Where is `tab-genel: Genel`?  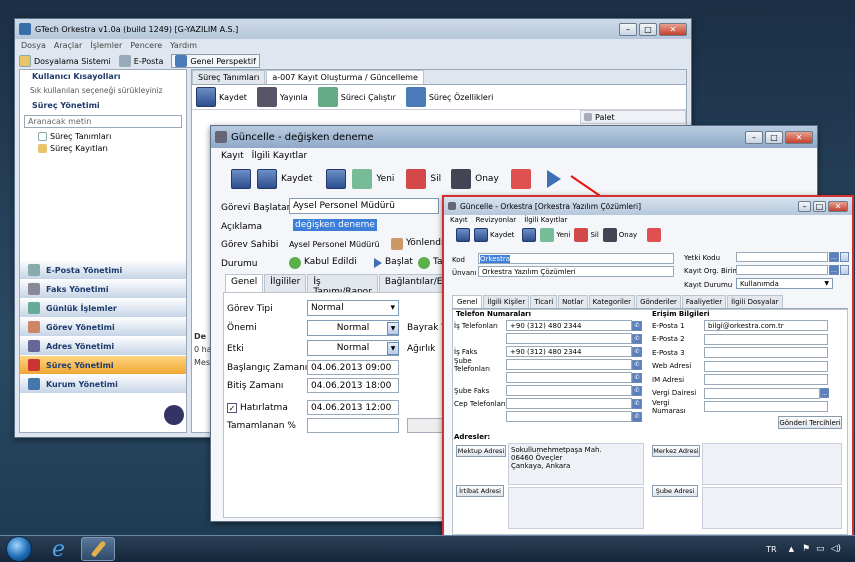 tab-genel: Genel is located at coordinates (467, 301).